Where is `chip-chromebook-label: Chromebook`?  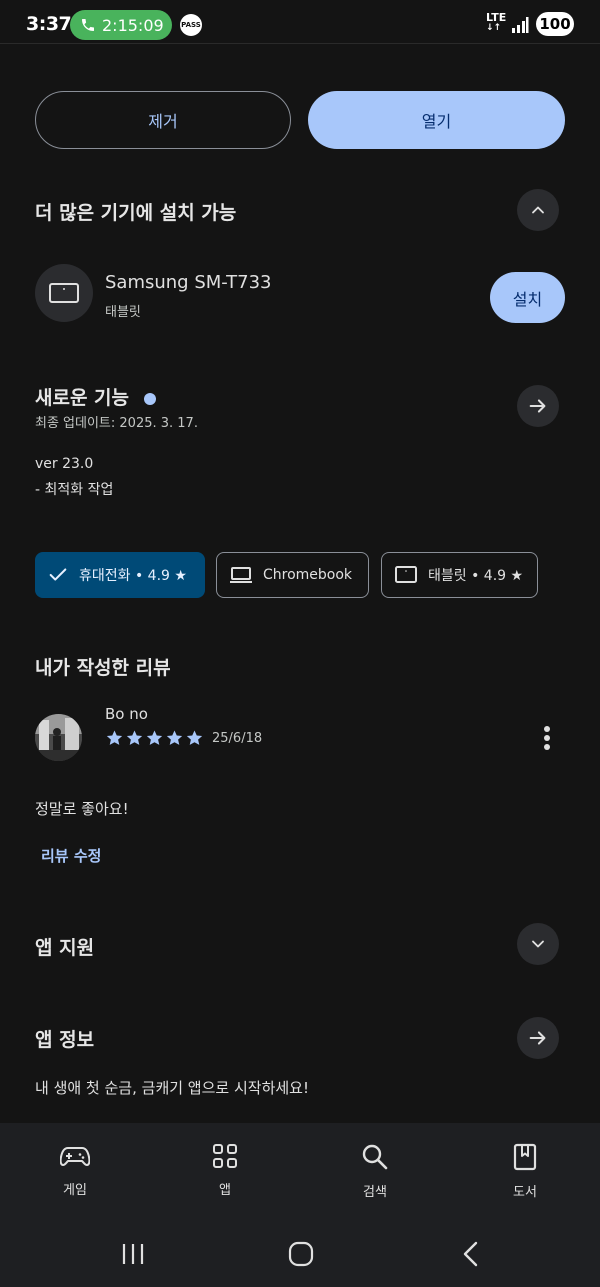 chip-chromebook-label: Chromebook is located at coordinates (308, 575).